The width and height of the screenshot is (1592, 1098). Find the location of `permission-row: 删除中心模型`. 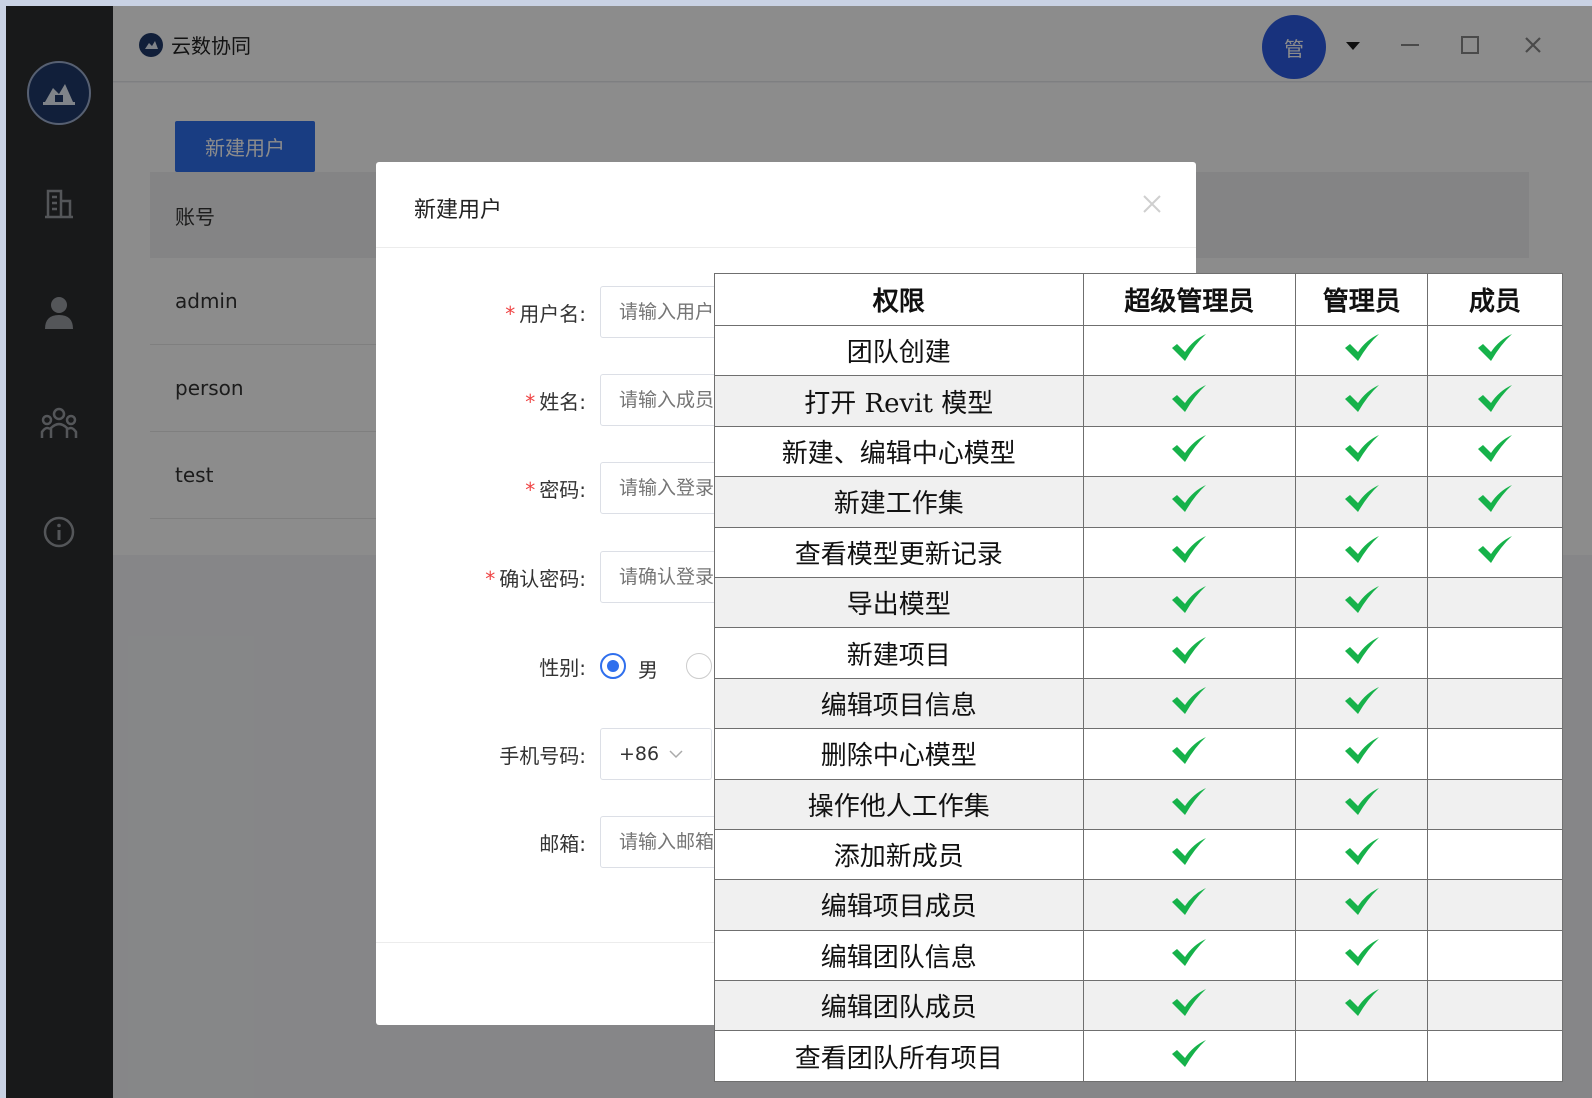

permission-row: 删除中心模型 is located at coordinates (1138, 754).